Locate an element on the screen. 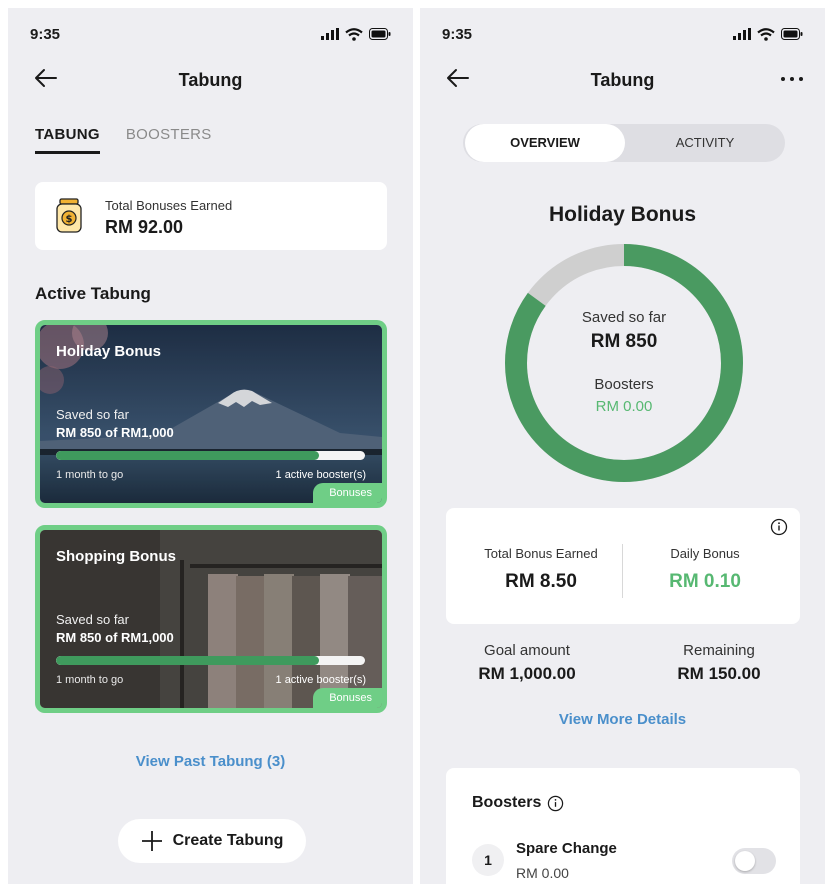 This screenshot has height=895, width=837. boosters-title: Boosters is located at coordinates (507, 802).